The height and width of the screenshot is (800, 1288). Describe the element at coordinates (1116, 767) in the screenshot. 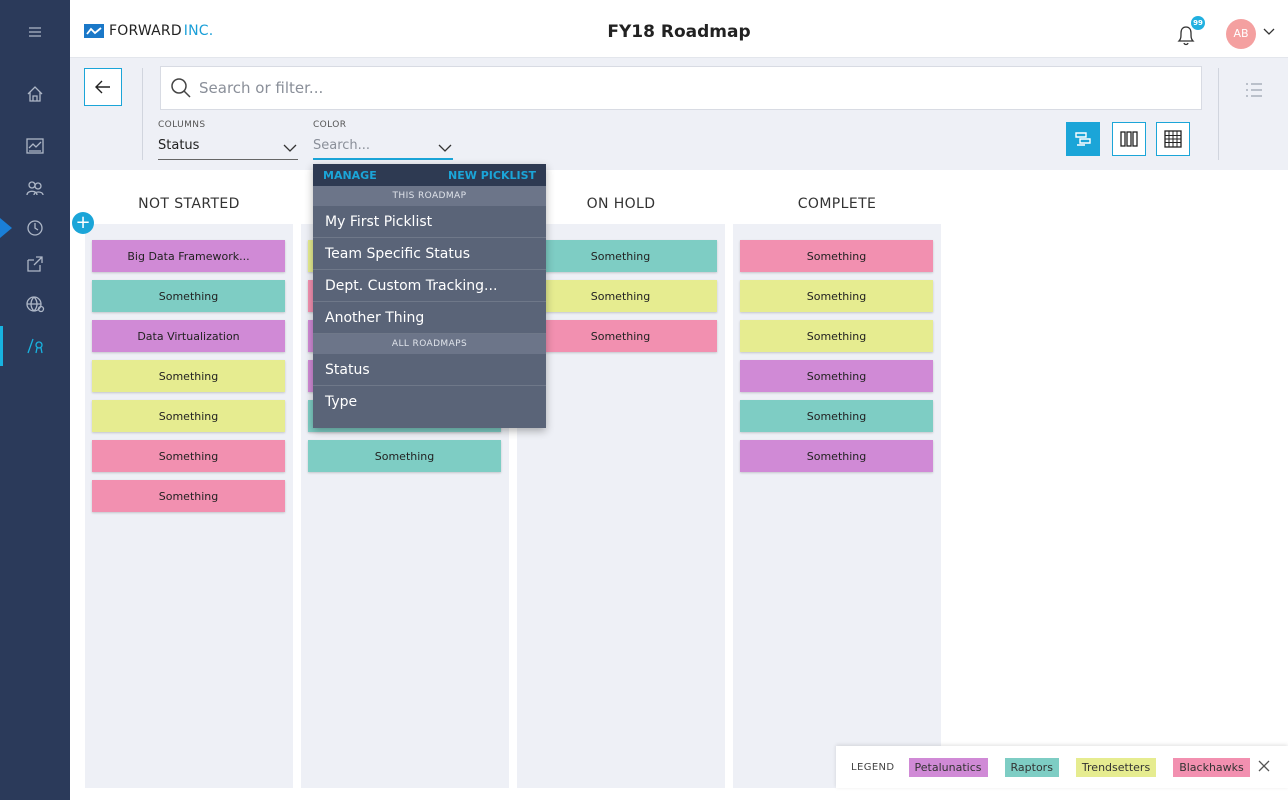

I see `legend-chip: Trendsetters` at that location.